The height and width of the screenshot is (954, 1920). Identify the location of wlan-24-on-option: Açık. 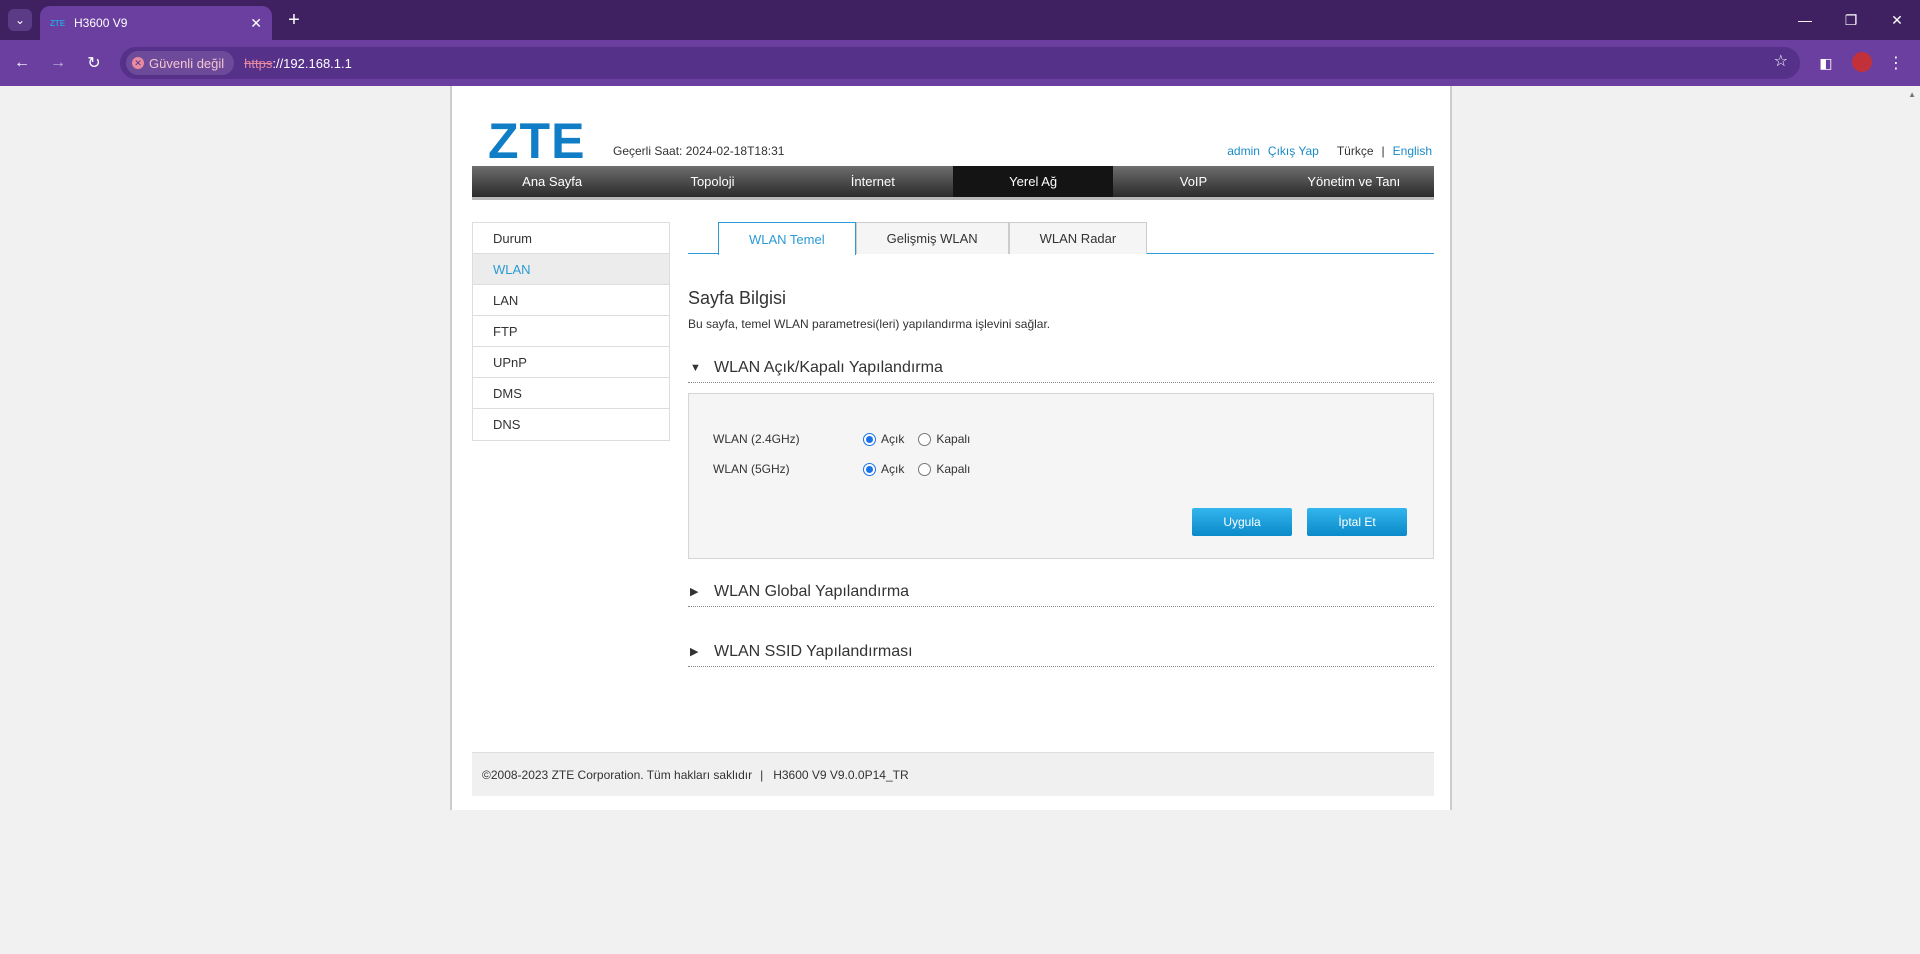
(883, 439).